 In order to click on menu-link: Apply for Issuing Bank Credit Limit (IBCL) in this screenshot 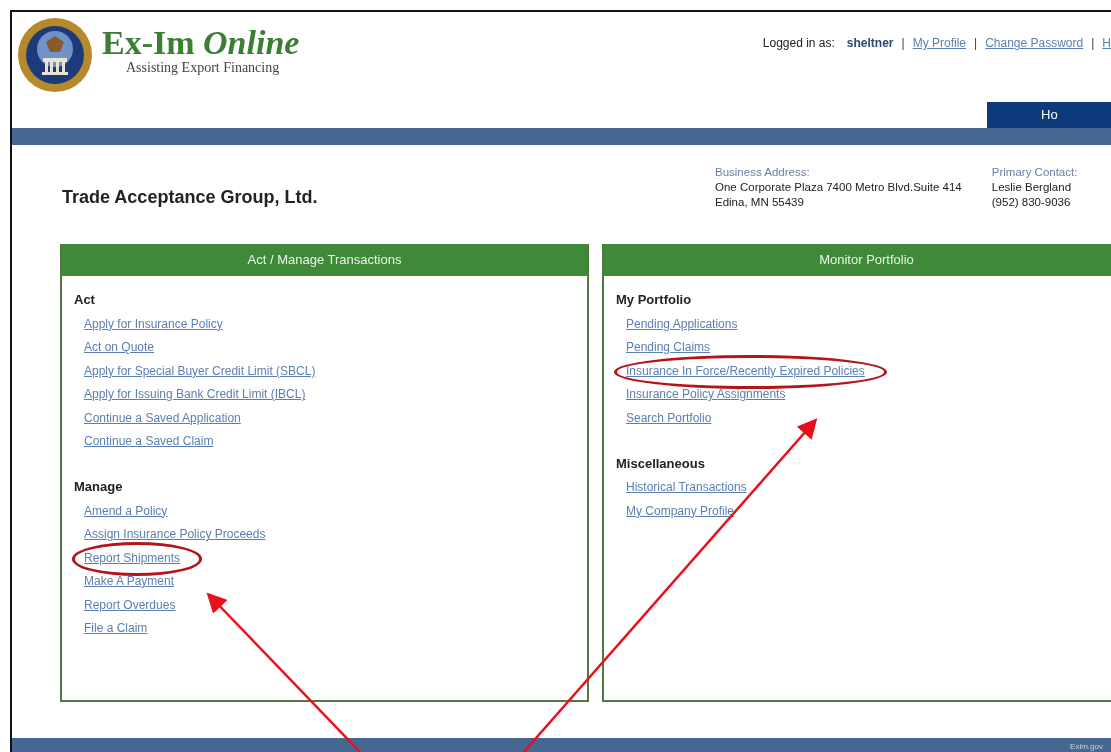, I will do `click(195, 394)`.